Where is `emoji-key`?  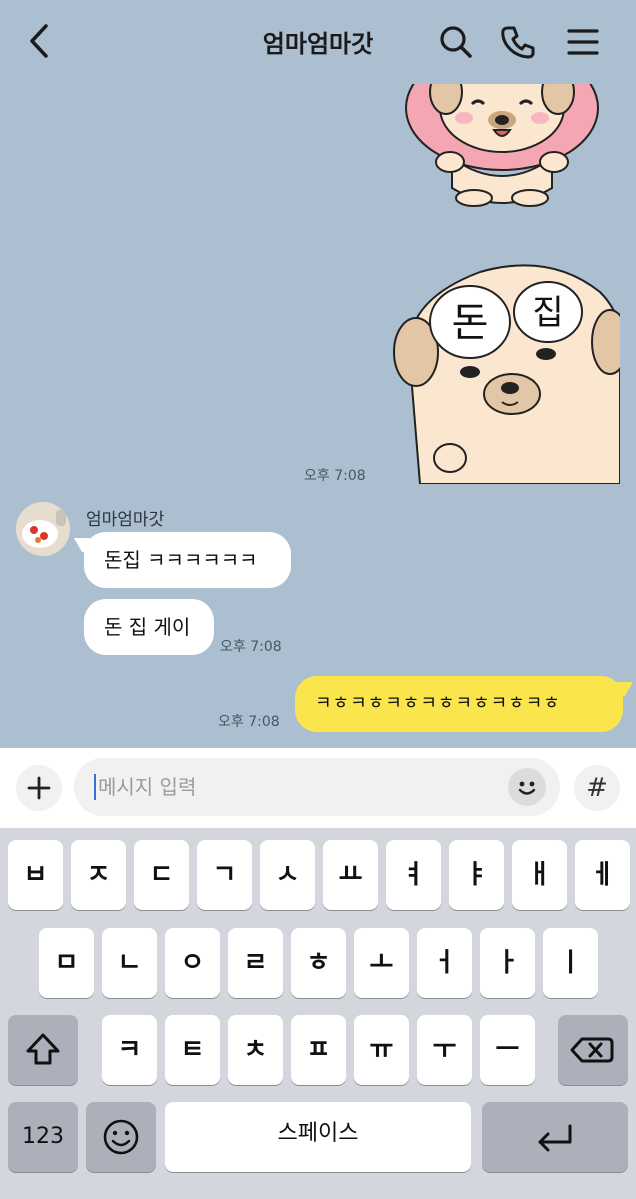
emoji-key is located at coordinates (121, 1137).